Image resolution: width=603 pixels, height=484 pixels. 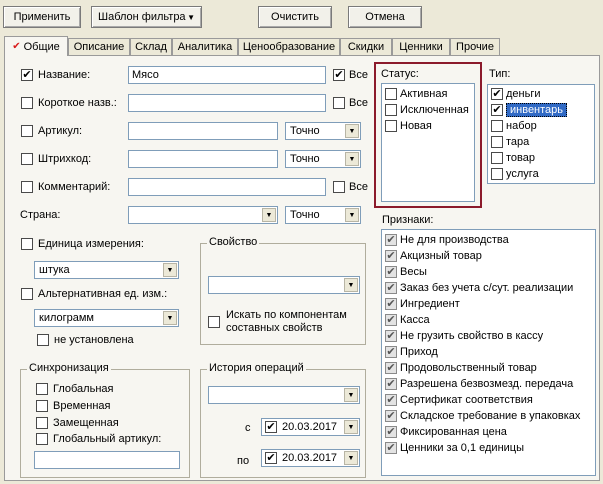 What do you see at coordinates (27, 159) in the screenshot?
I see `barcode-checkbox` at bounding box center [27, 159].